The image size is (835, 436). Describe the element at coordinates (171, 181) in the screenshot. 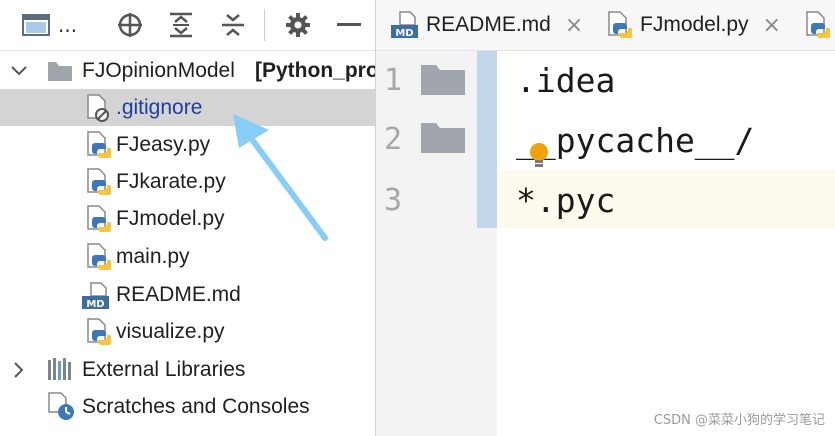

I see `file-name: FJkarate.py` at that location.